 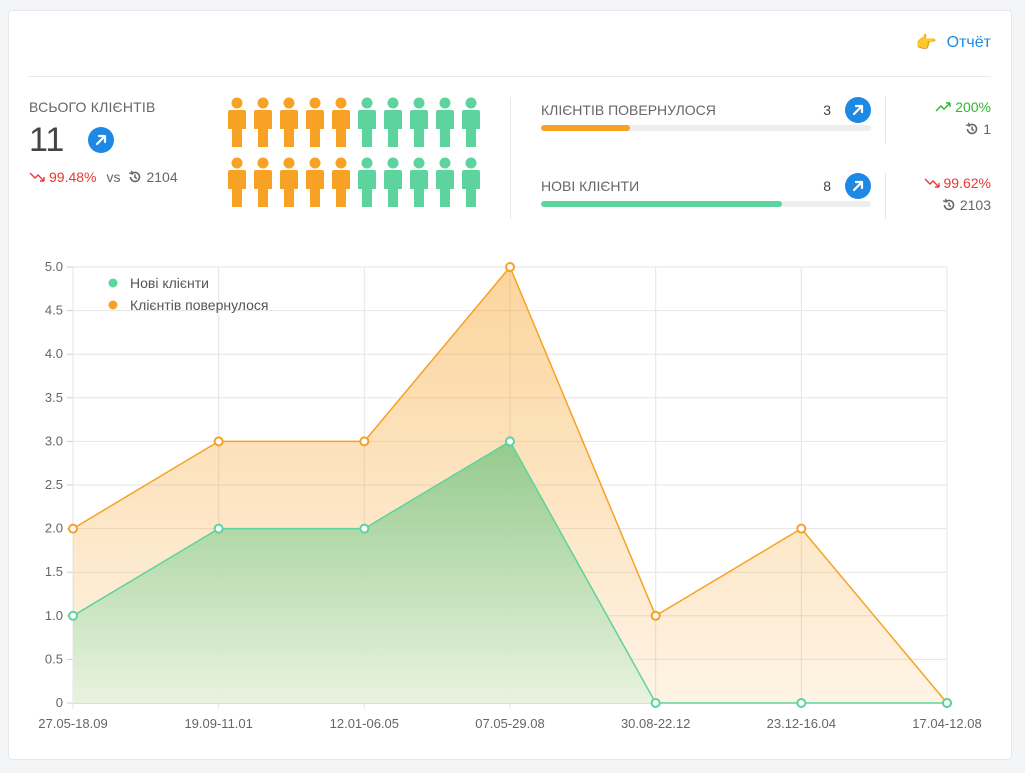 I want to click on y-tick-label: 1.0, so click(x=54, y=615).